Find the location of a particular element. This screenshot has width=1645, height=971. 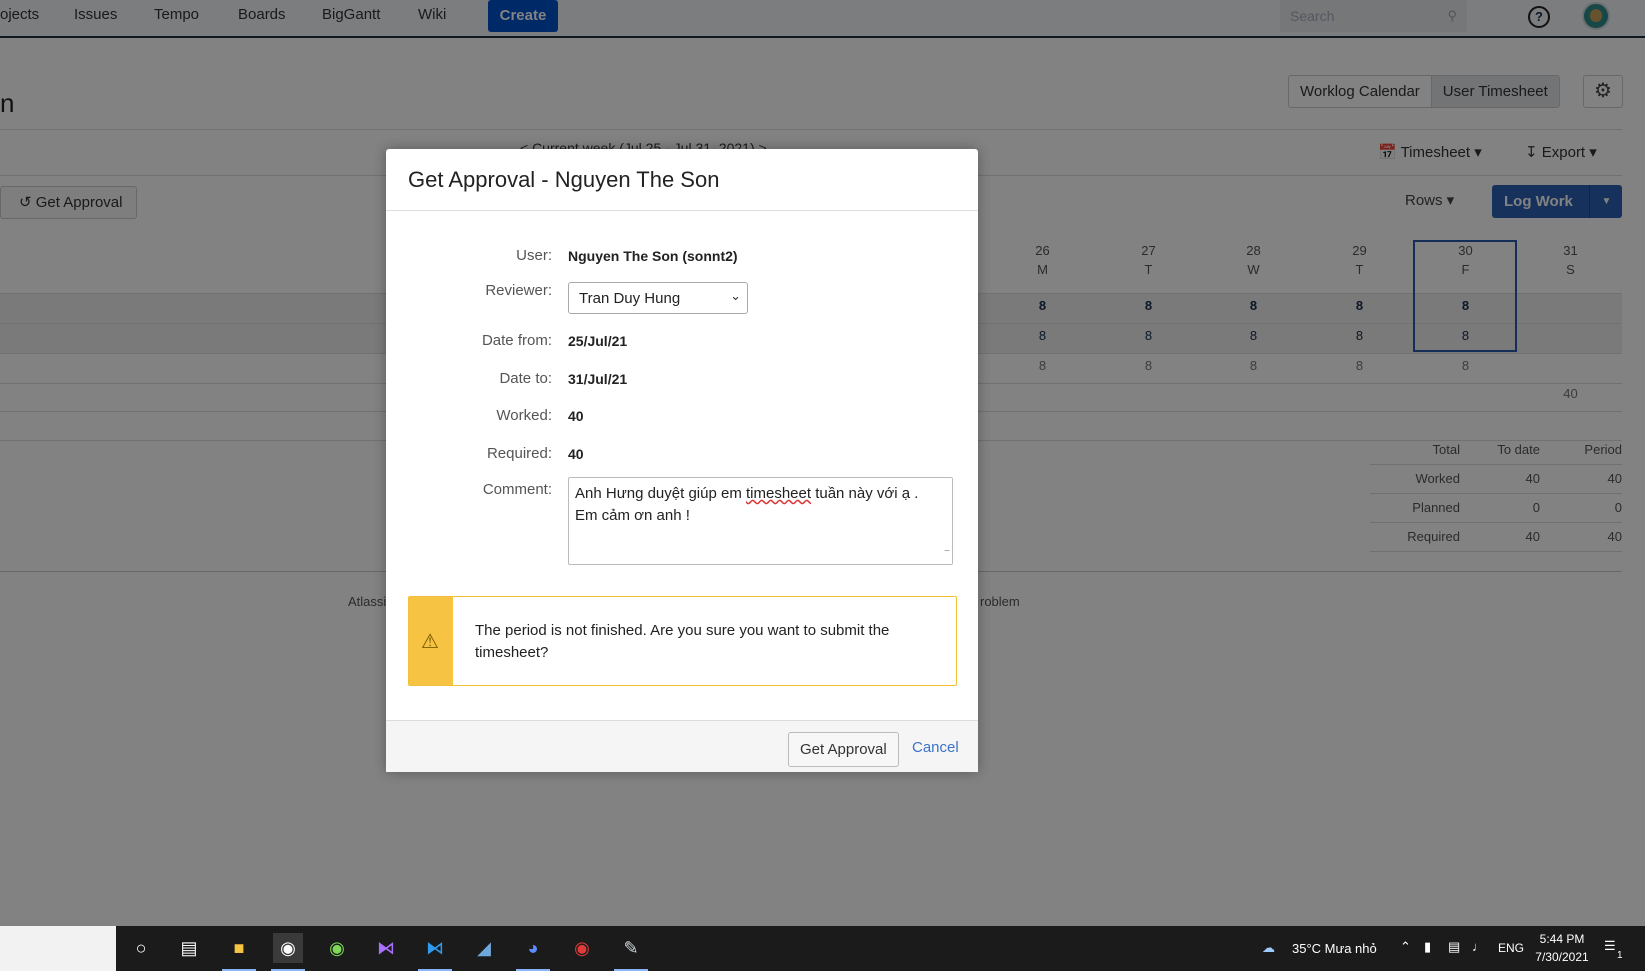

reviewer-row: Reviewer: Tran Duy Hung ⌄ is located at coordinates (682, 298).